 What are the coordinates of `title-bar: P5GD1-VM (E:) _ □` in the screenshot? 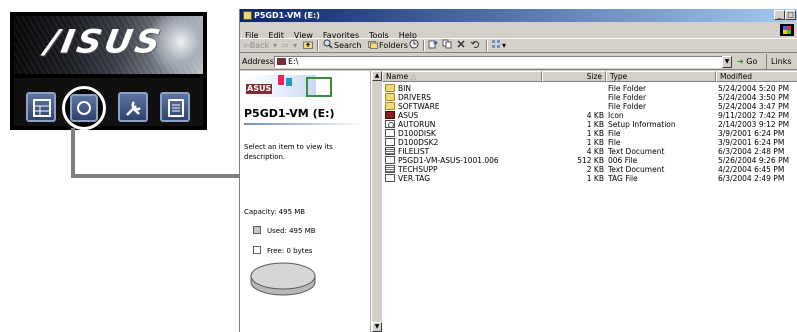 It's located at (518, 15).